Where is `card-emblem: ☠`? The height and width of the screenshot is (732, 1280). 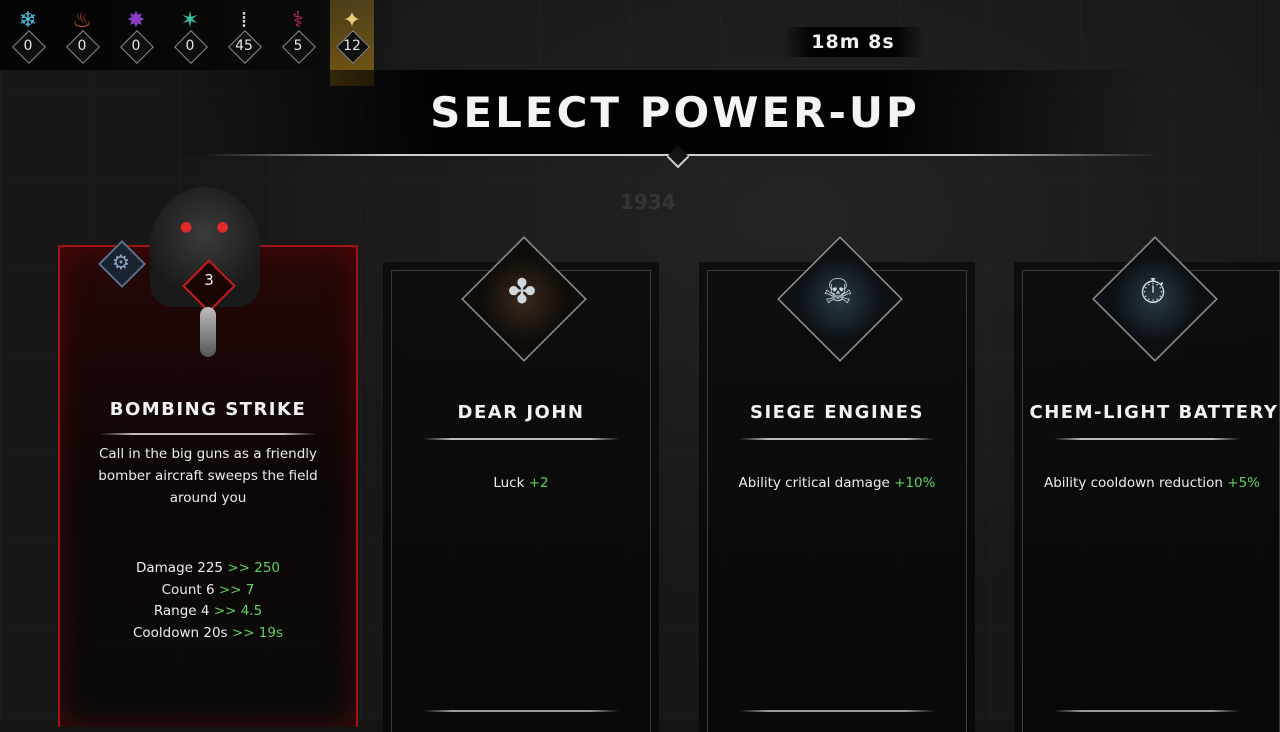
card-emblem: ☠ is located at coordinates (840, 299).